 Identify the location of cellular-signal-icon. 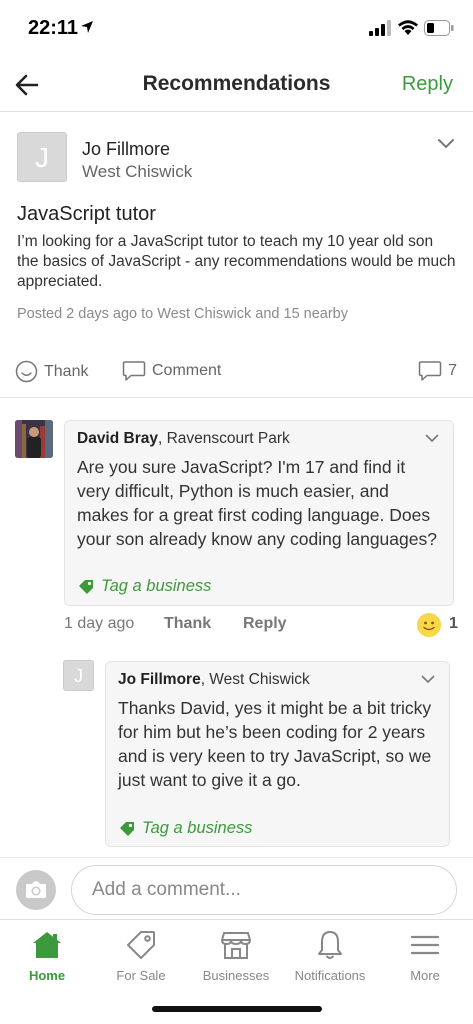
(380, 28).